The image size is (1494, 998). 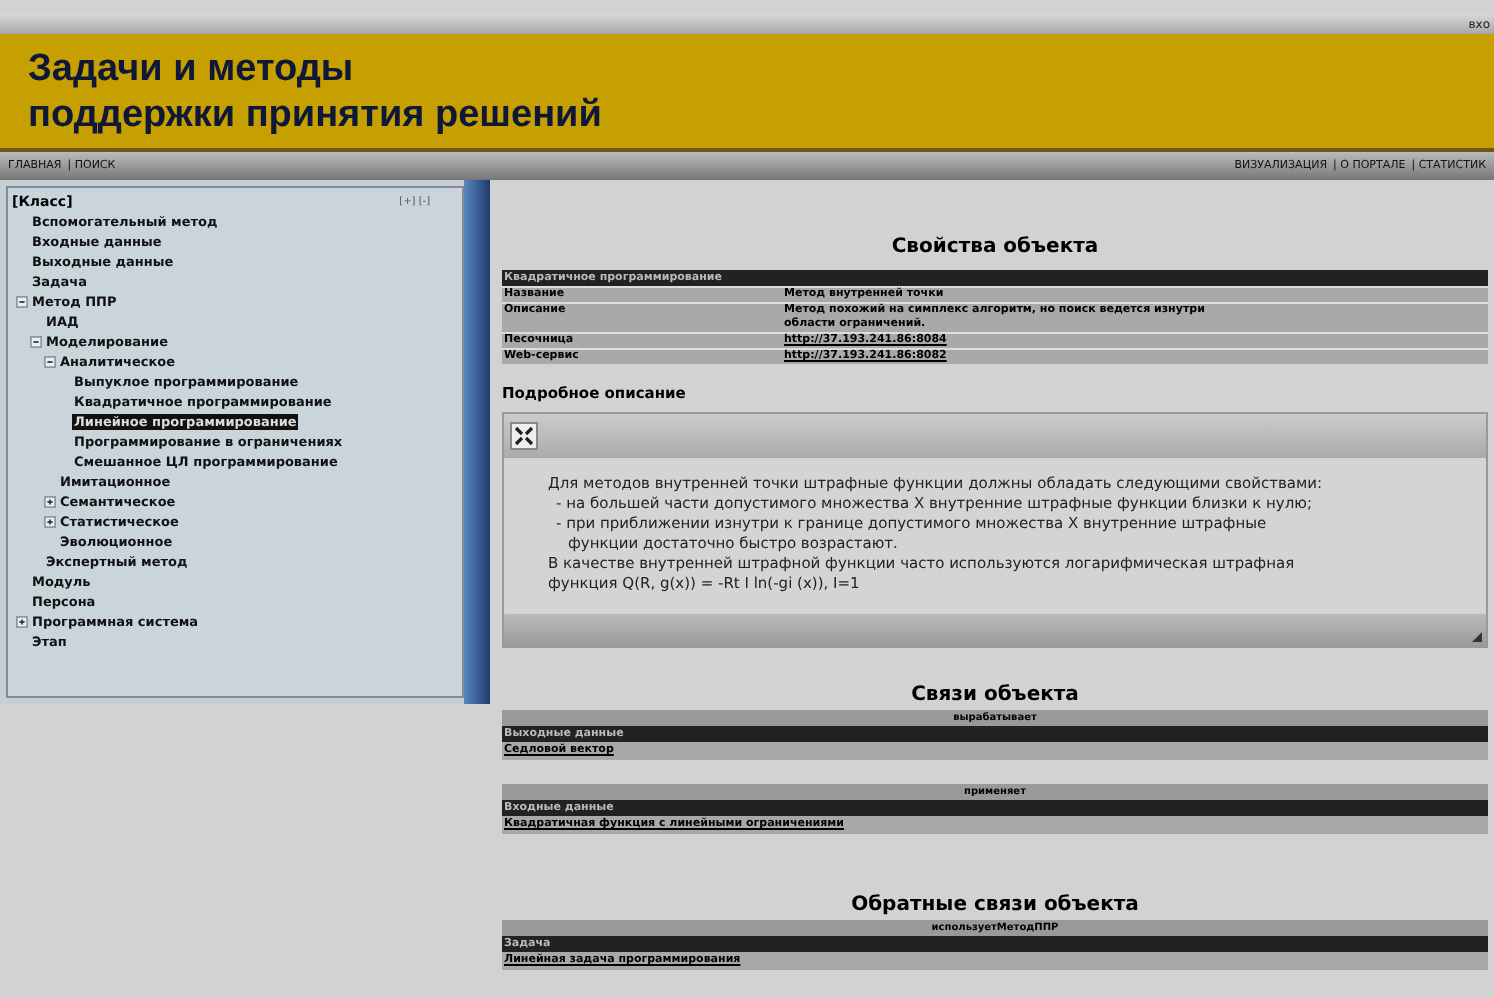 I want to click on collapse-icon, so click(x=524, y=436).